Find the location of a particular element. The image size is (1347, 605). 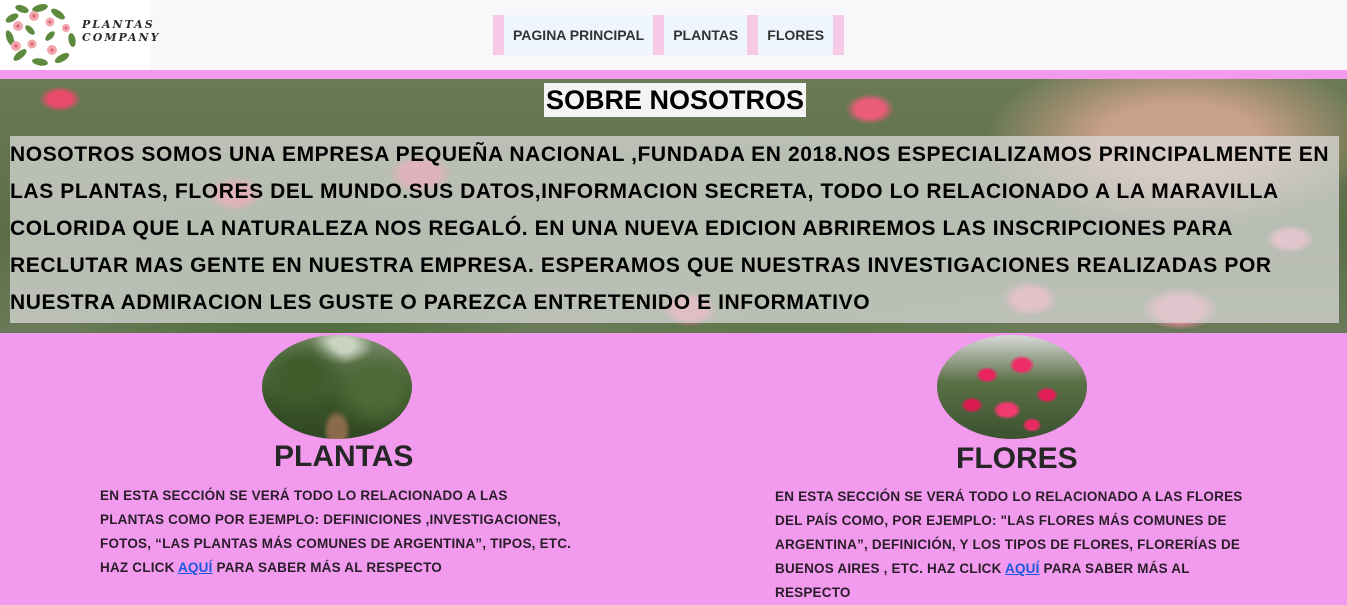

nav-item-flowers: FLORES is located at coordinates (796, 35).